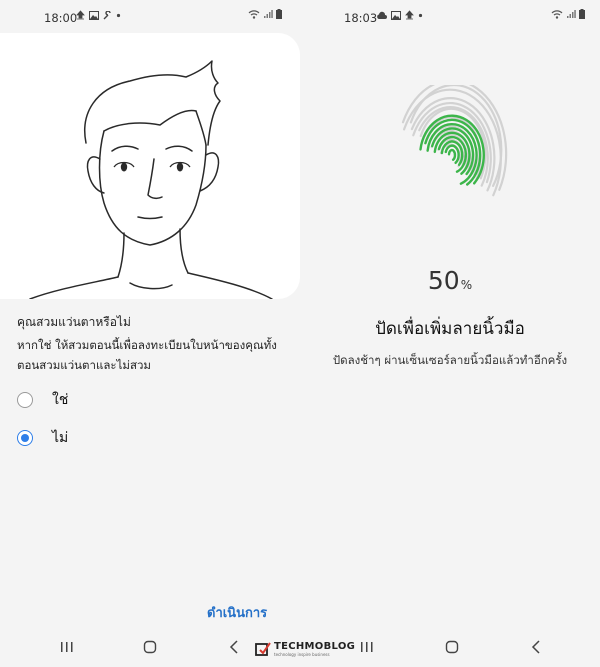 Image resolution: width=600 pixels, height=667 pixels. Describe the element at coordinates (237, 612) in the screenshot. I see `continue-button: ดำเนินการ` at that location.